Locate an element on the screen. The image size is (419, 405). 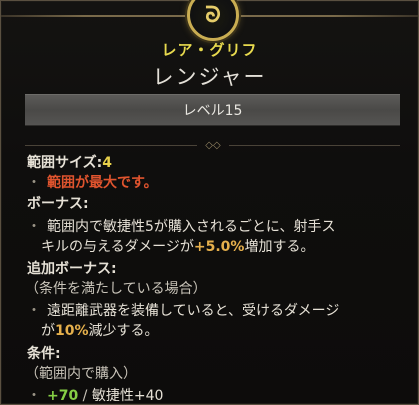
range-size-value: 4 is located at coordinates (107, 163).